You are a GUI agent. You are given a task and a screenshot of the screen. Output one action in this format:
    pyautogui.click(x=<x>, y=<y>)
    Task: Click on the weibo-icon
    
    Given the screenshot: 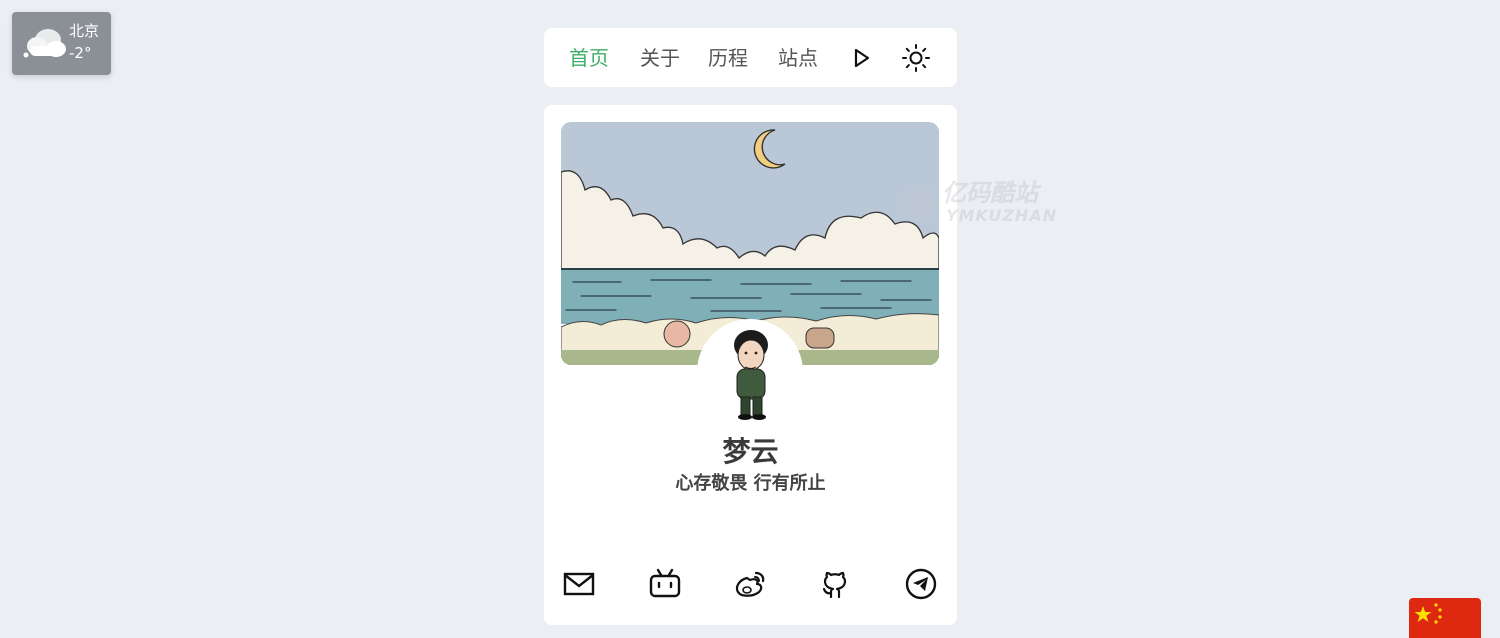 What is the action you would take?
    pyautogui.click(x=750, y=584)
    